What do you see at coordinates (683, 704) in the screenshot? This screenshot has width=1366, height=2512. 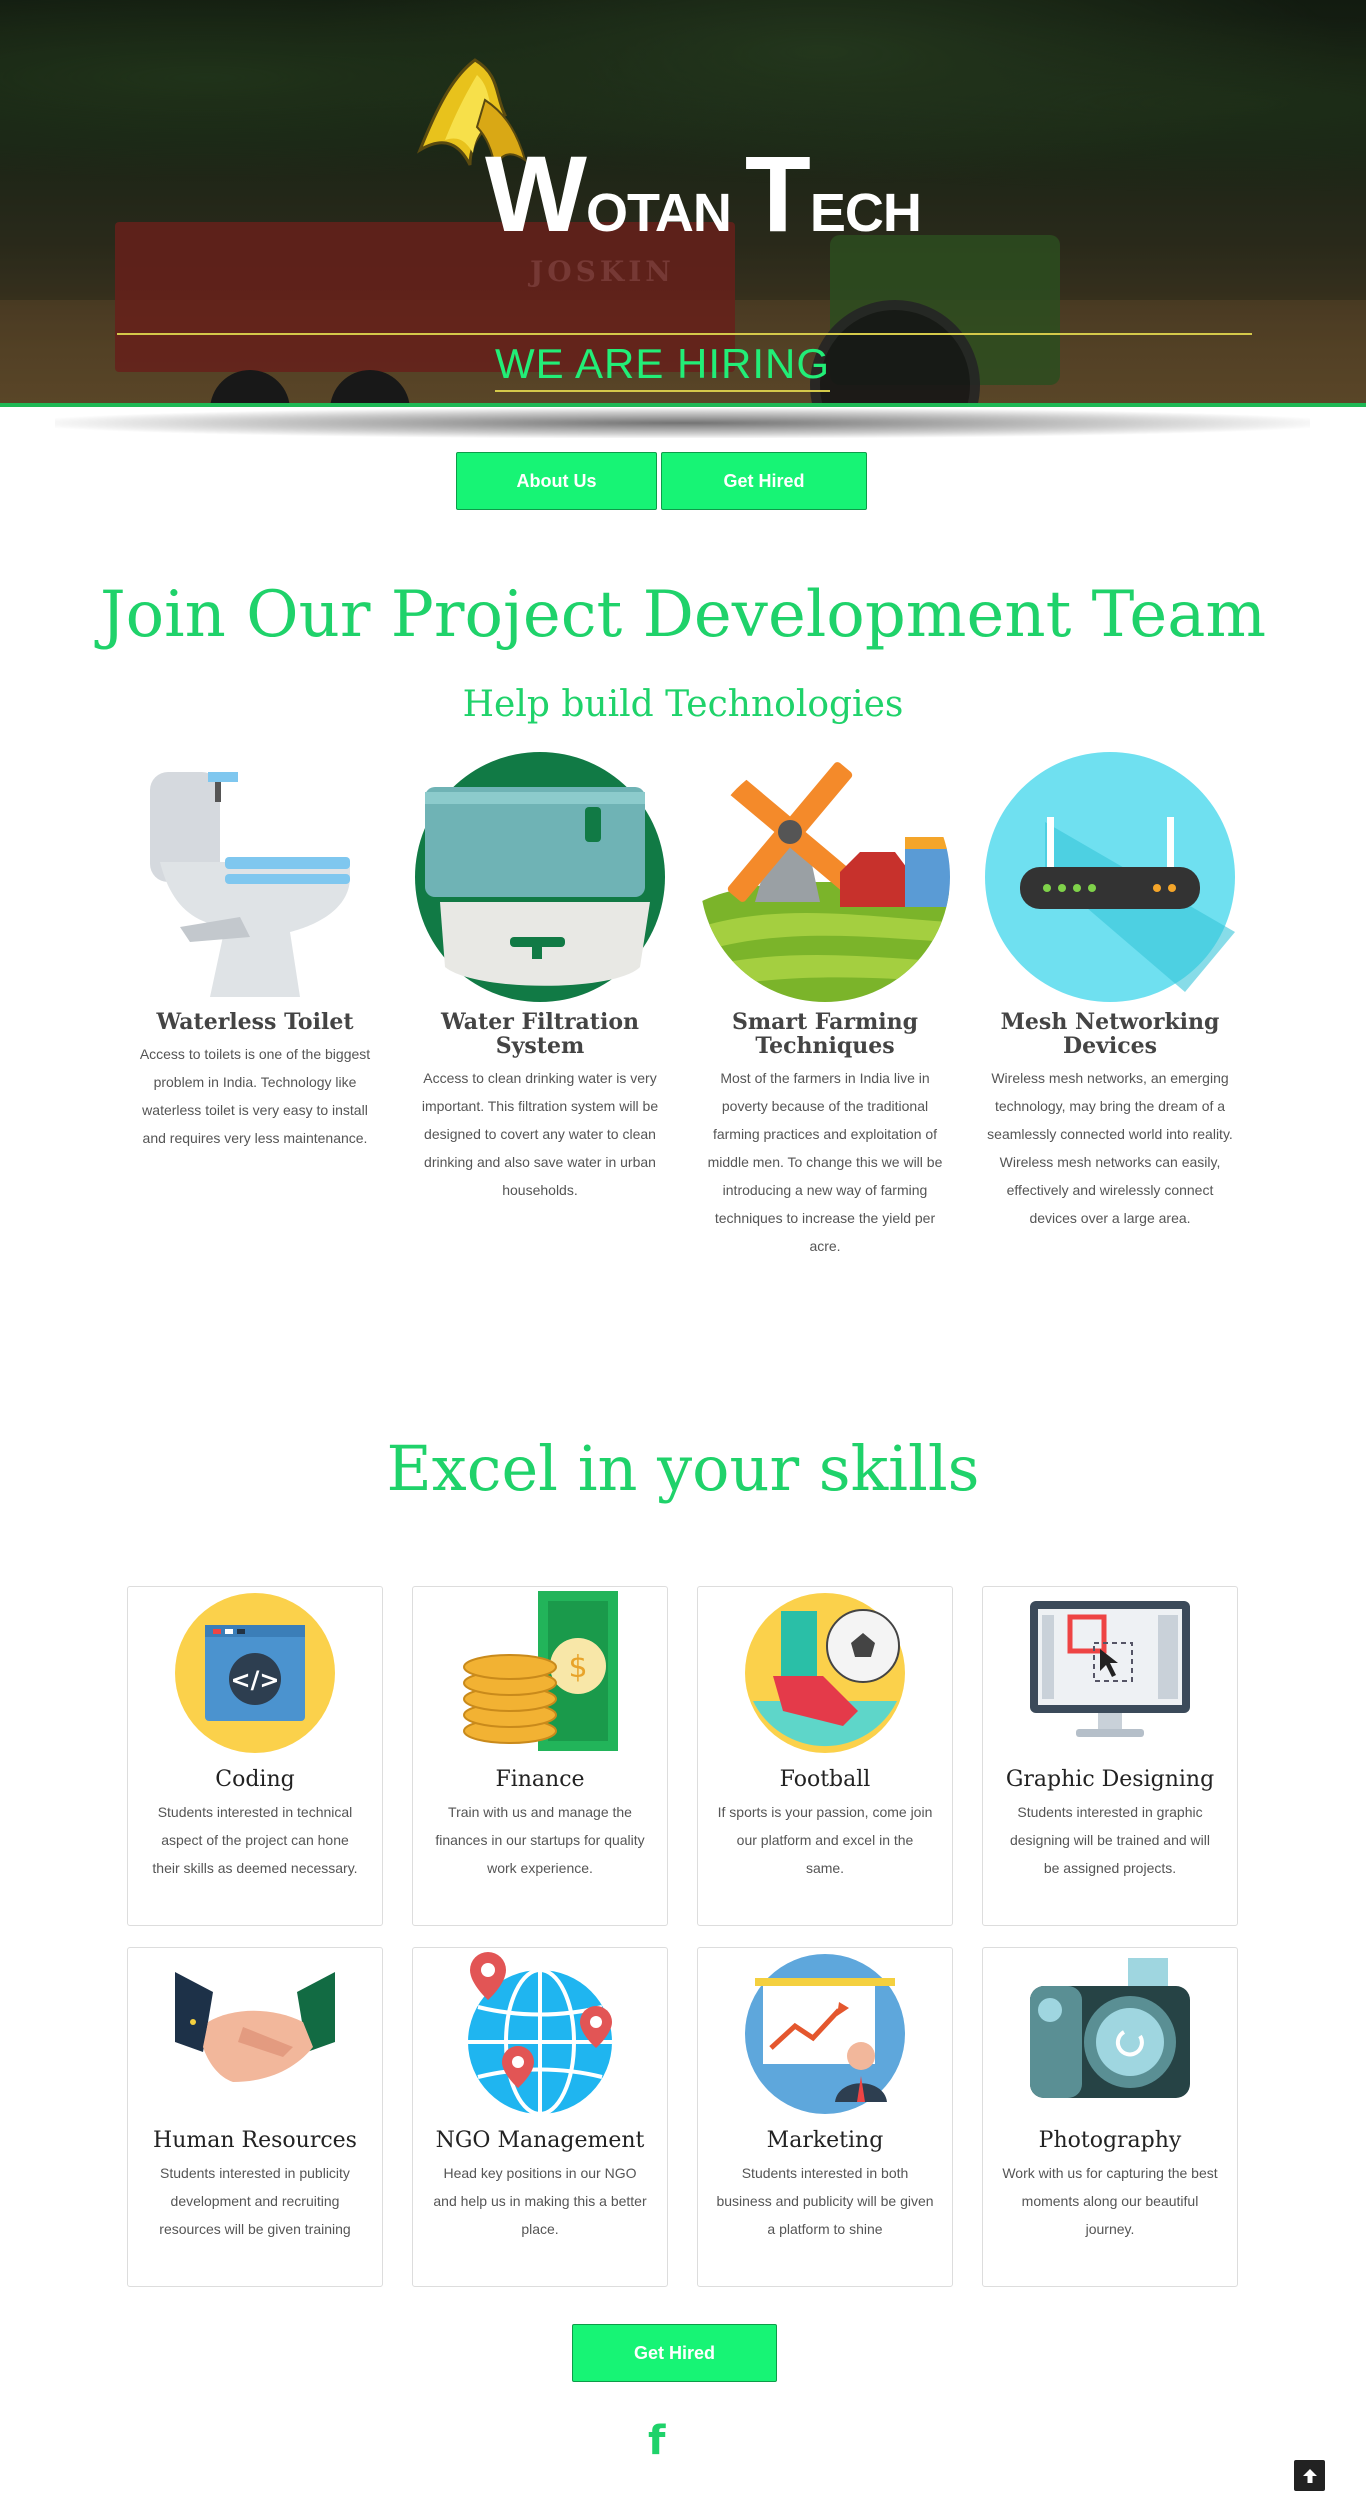 I see `projects-subtitle: Help build Technologies` at bounding box center [683, 704].